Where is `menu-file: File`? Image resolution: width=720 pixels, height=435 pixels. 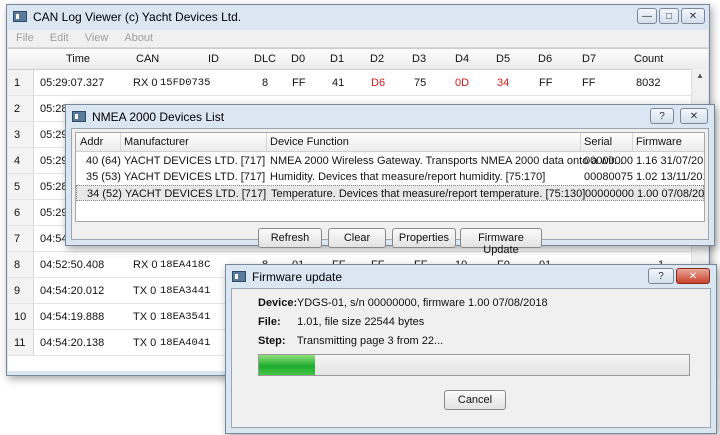 menu-file: File is located at coordinates (25, 37).